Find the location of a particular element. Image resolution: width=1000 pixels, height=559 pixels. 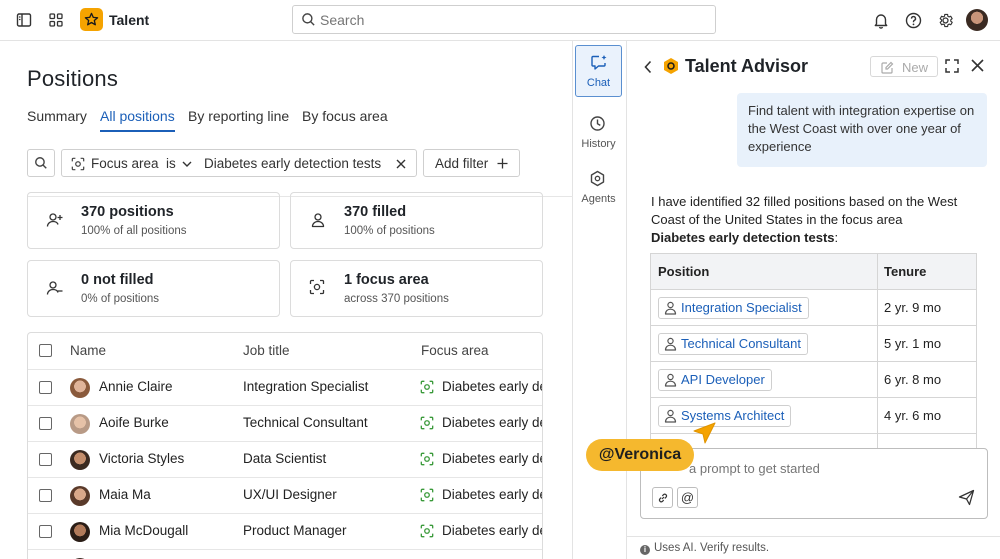

rail-label: Agents is located at coordinates (598, 199).